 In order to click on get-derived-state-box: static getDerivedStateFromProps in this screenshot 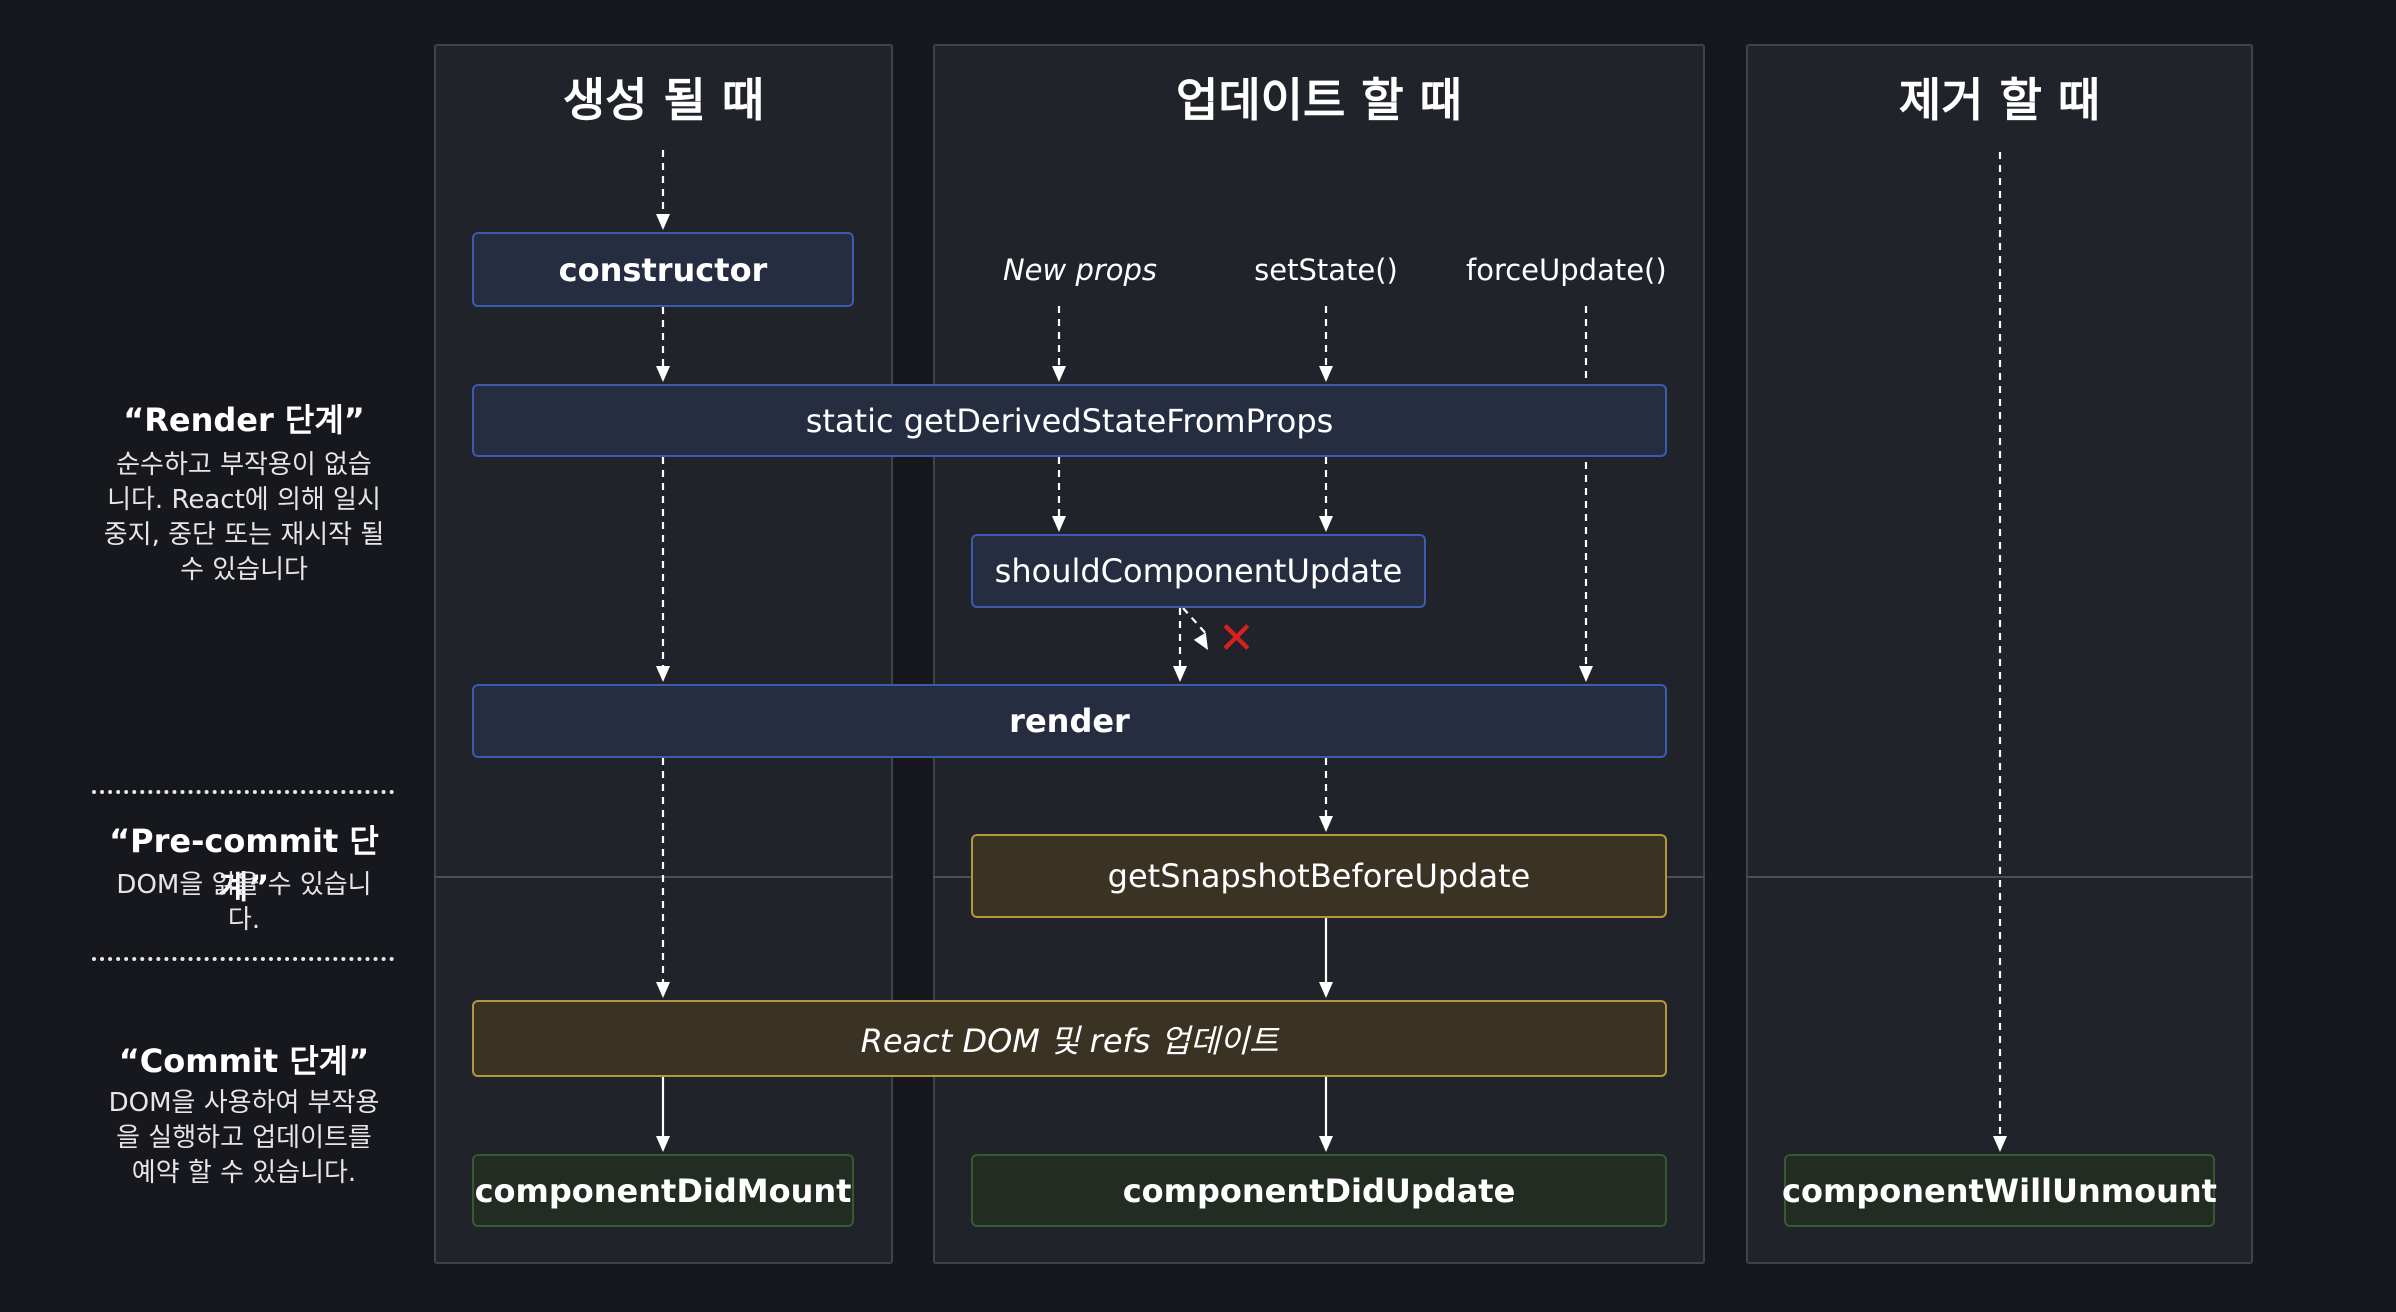, I will do `click(1069, 420)`.